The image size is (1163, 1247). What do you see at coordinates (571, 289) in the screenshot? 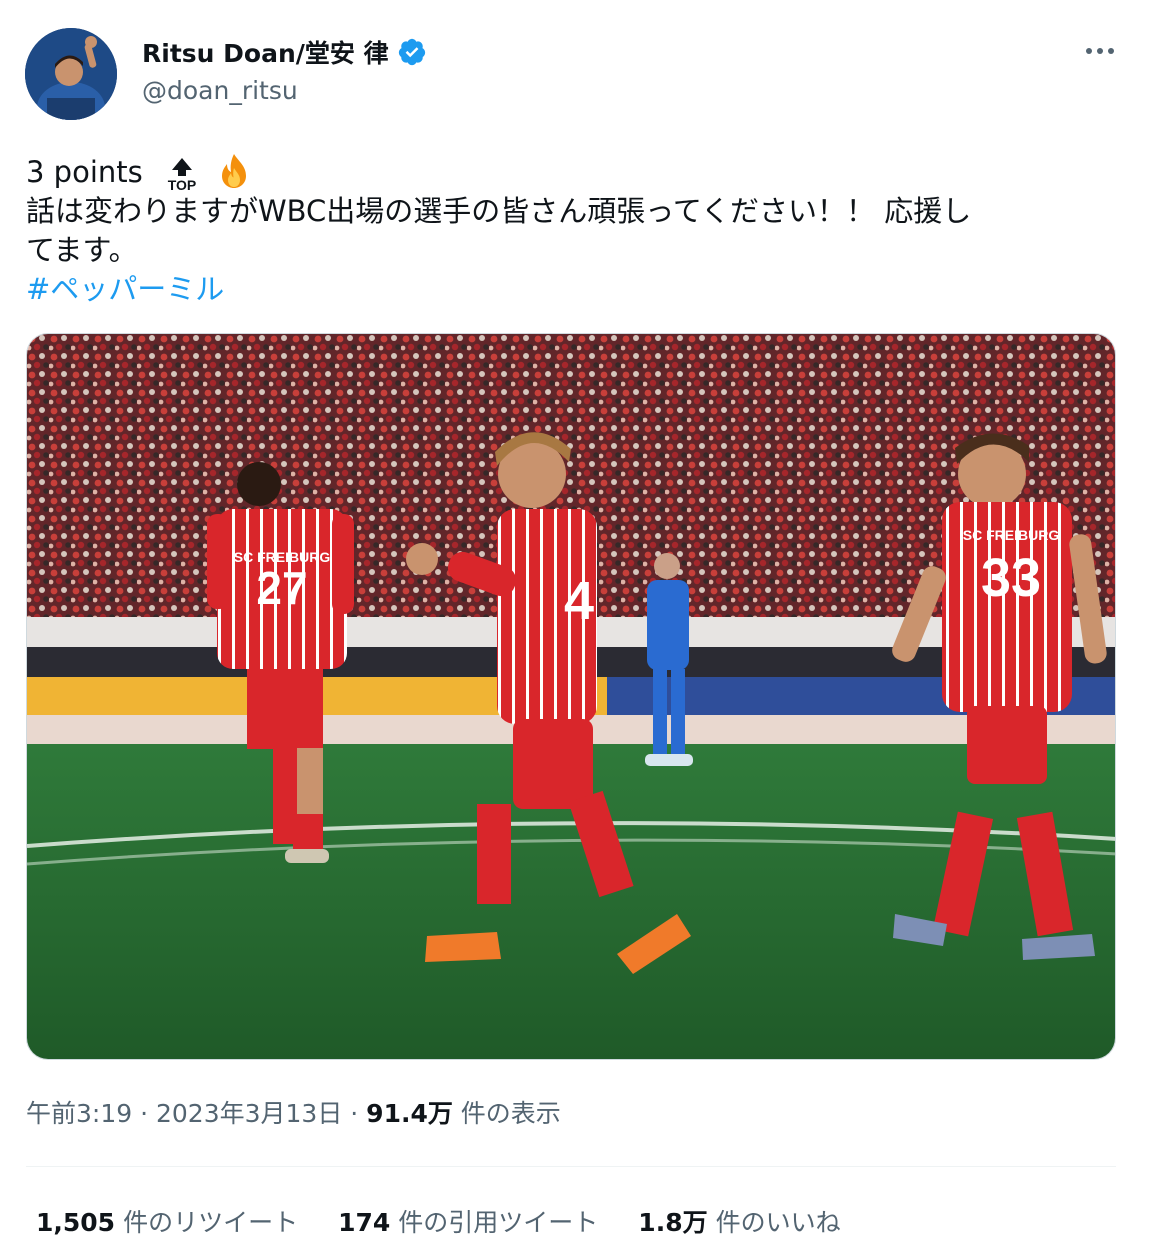
I see `hashtag-link: #ペッパーミル` at bounding box center [571, 289].